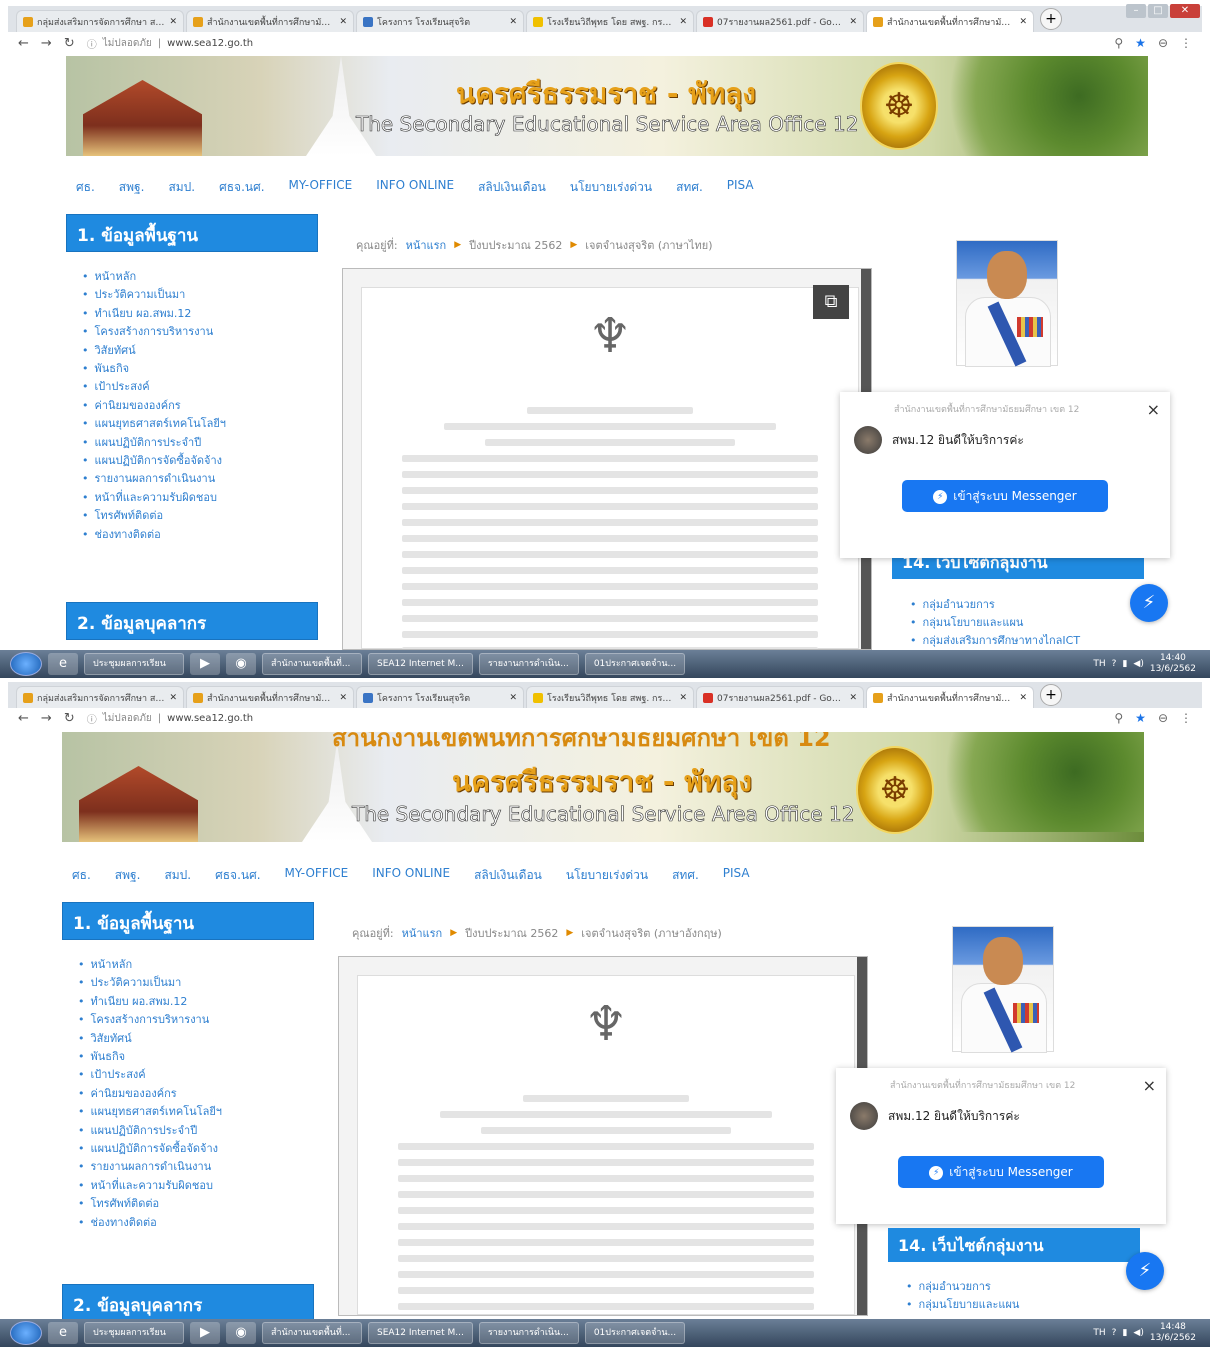 The width and height of the screenshot is (1210, 1347). I want to click on group-link: กลุ่มอำนวยการ, so click(995, 605).